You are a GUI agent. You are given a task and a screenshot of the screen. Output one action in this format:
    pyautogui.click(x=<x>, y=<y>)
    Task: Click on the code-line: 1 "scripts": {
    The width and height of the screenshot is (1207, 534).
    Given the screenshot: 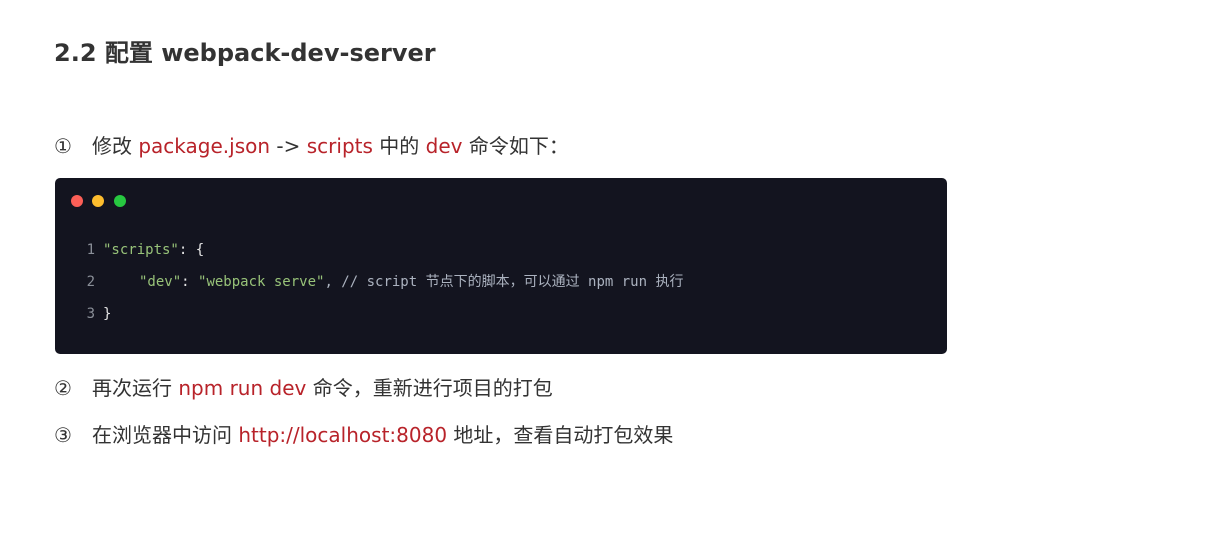 What is the action you would take?
    pyautogui.click(x=130, y=250)
    